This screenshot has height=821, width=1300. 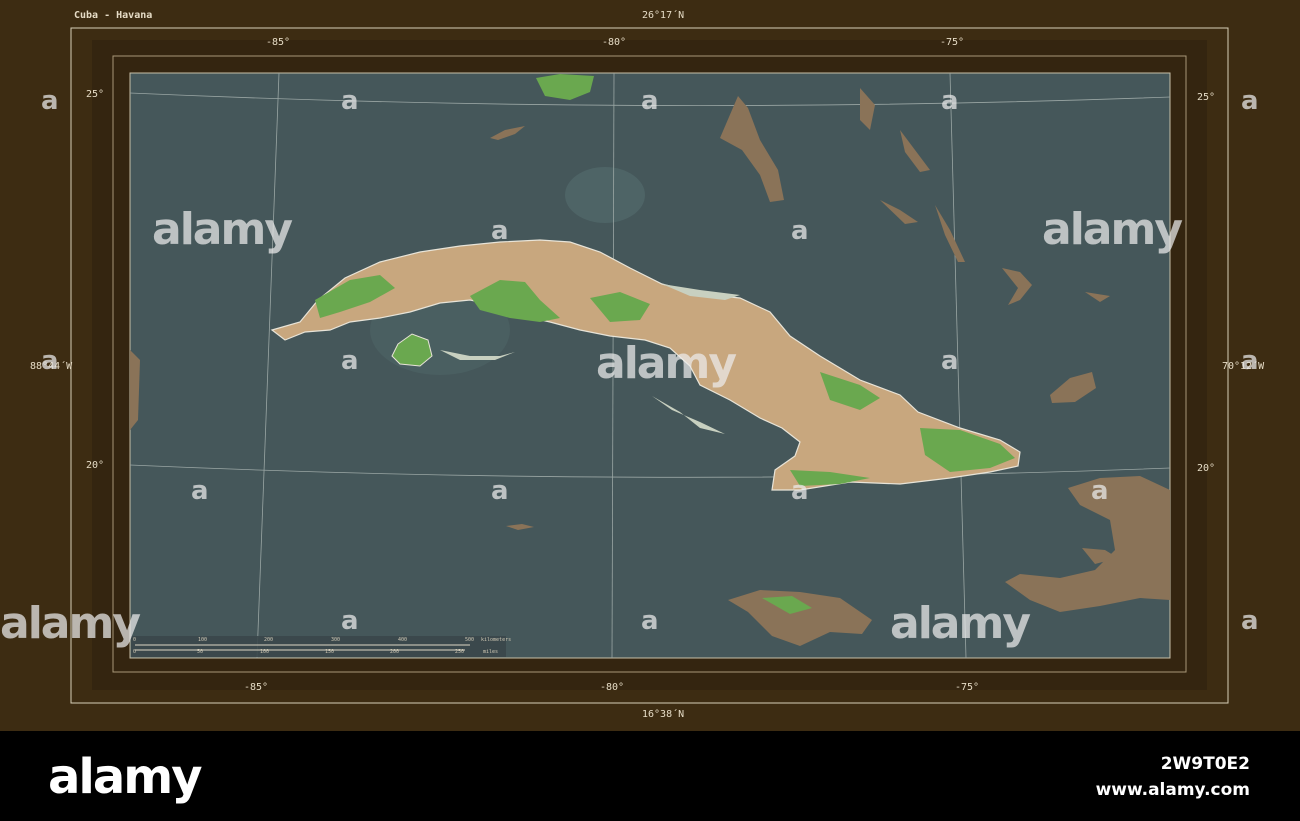 I want to click on scale-bar-mi-tick: 250, so click(x=460, y=652).